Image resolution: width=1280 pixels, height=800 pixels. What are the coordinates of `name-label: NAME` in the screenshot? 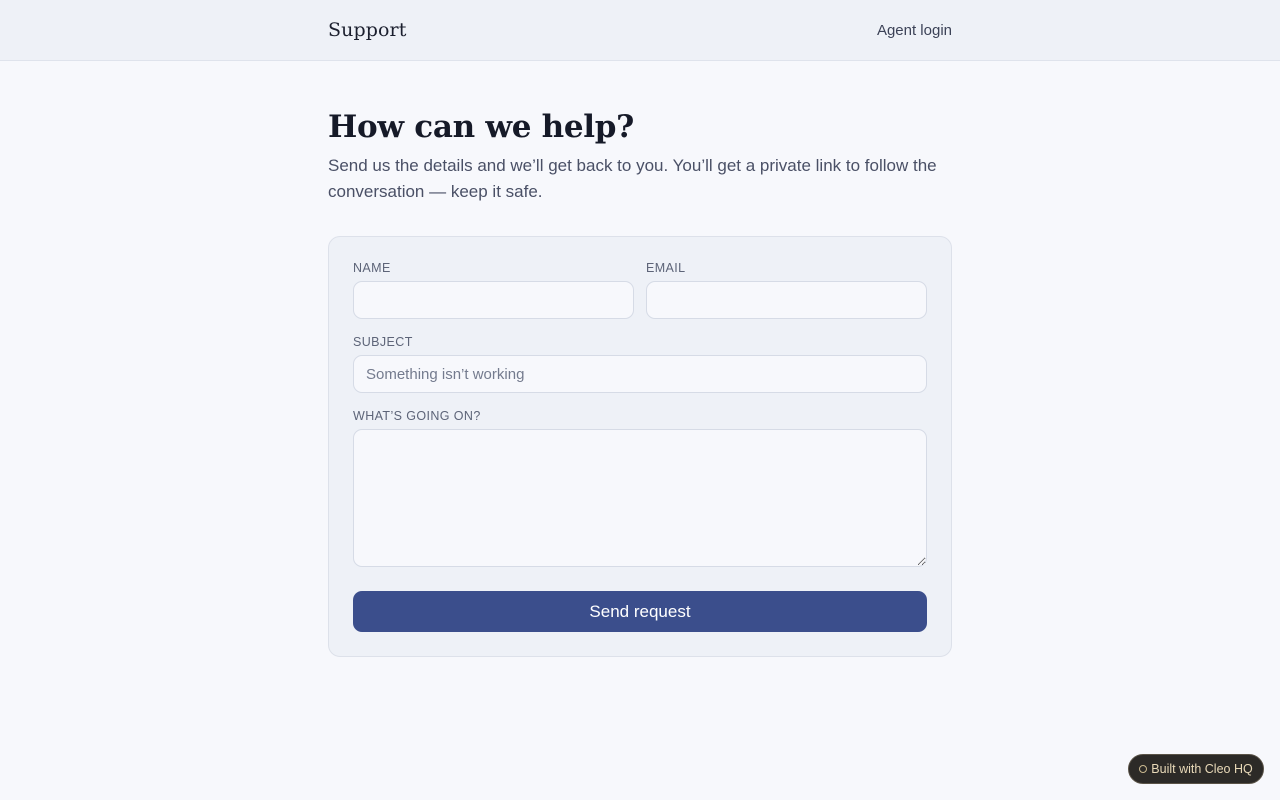 It's located at (372, 268).